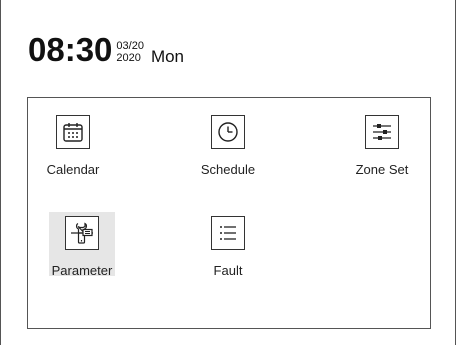 Image resolution: width=456 pixels, height=345 pixels. I want to click on wrench-settings-icon, so click(82, 233).